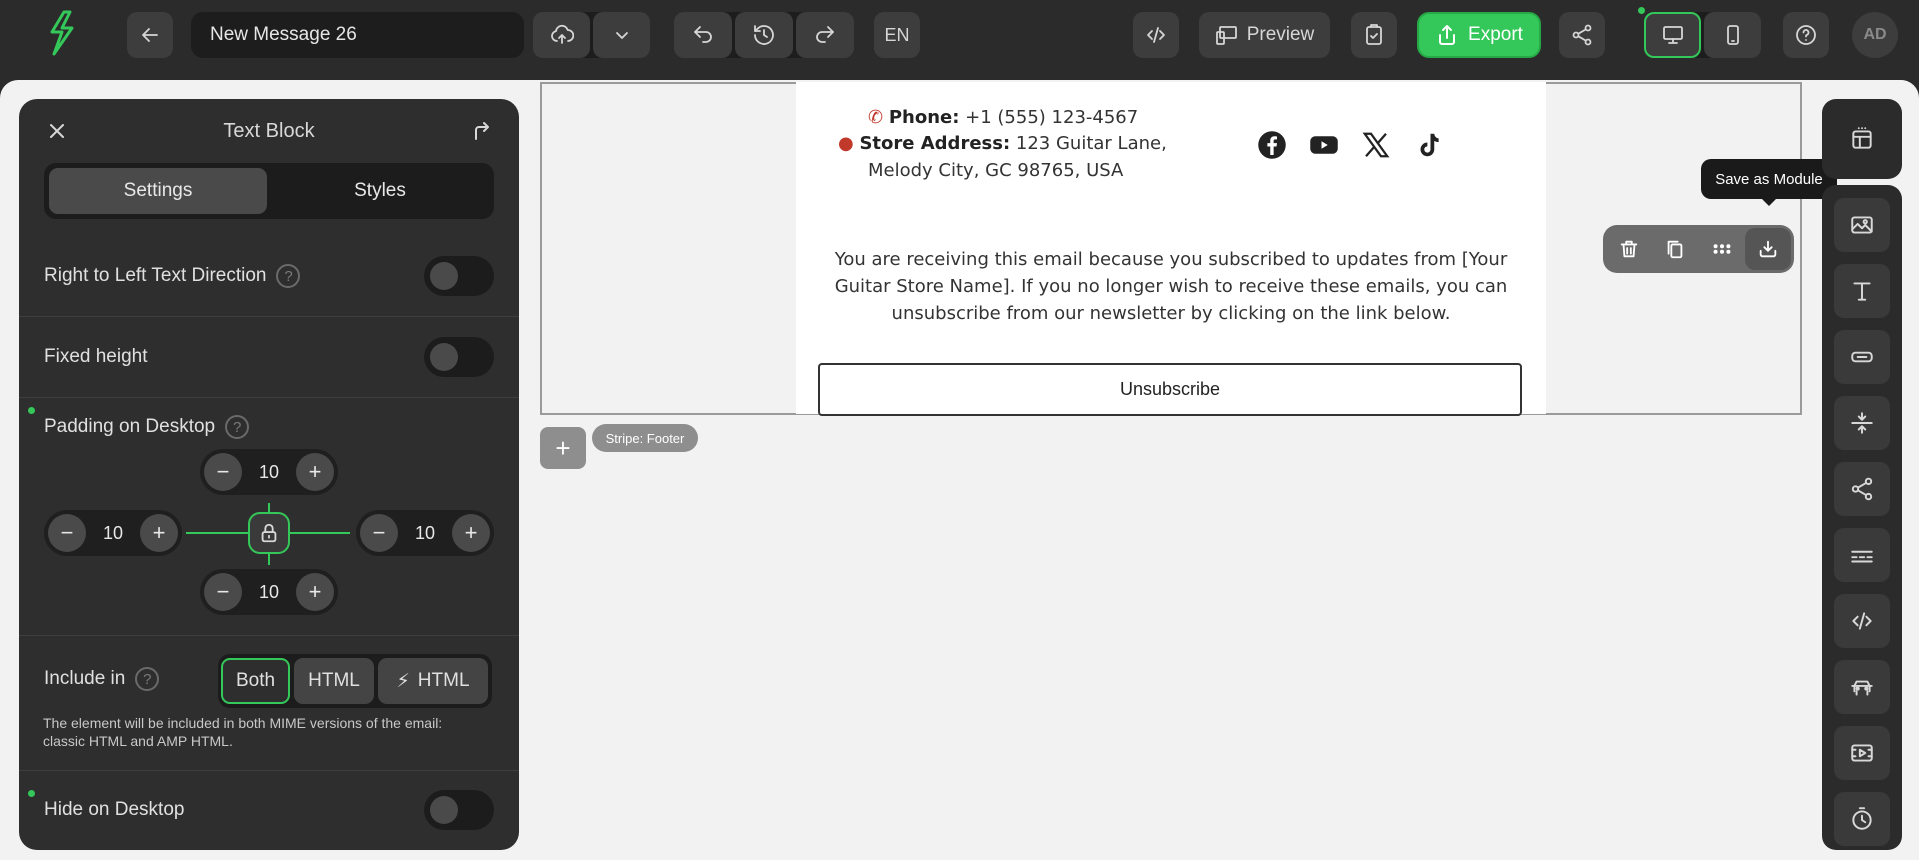 The image size is (1919, 860). What do you see at coordinates (147, 679) in the screenshot?
I see `include-help-icon: ?` at bounding box center [147, 679].